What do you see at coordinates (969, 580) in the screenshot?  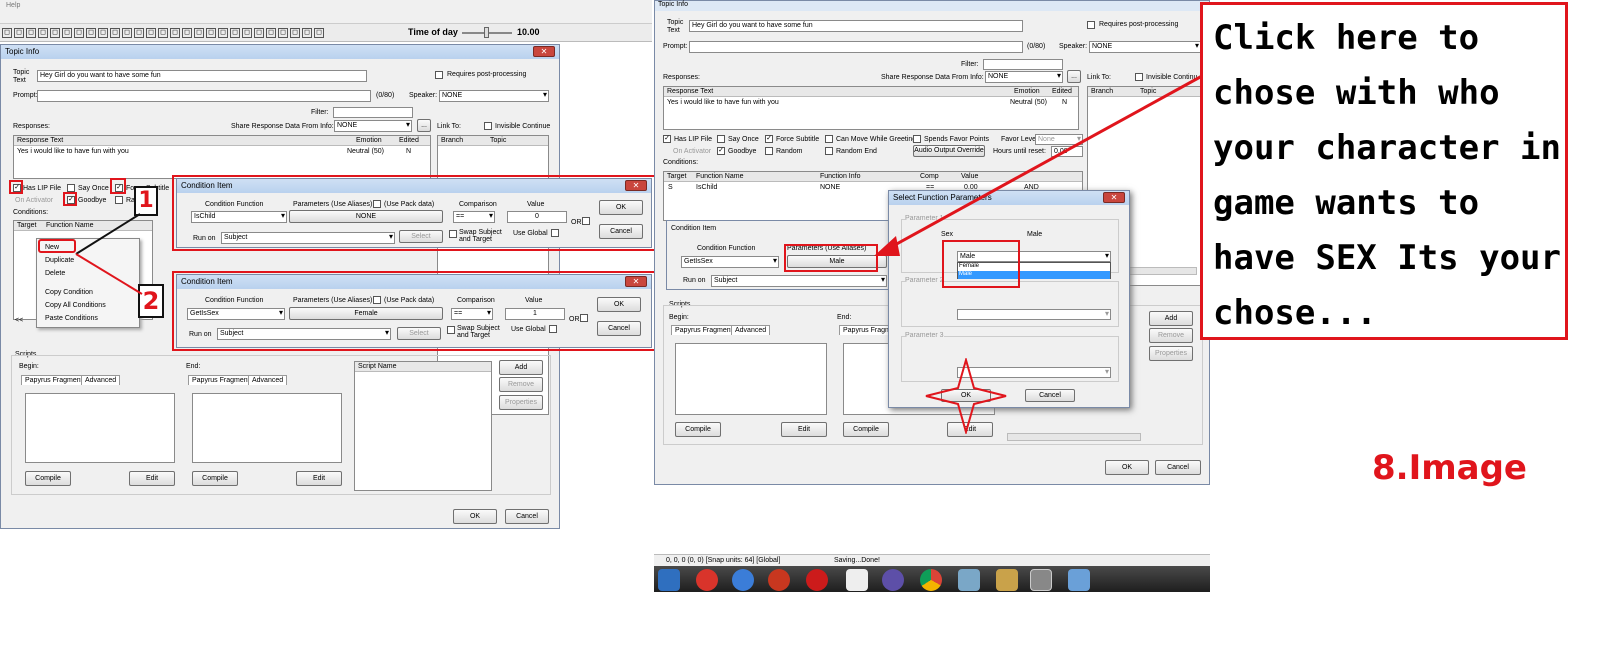 I see `app-icon` at bounding box center [969, 580].